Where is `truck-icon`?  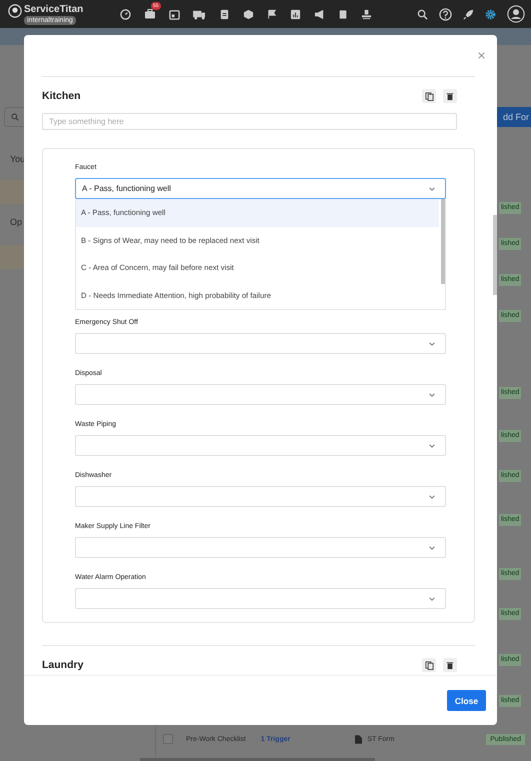 truck-icon is located at coordinates (199, 14).